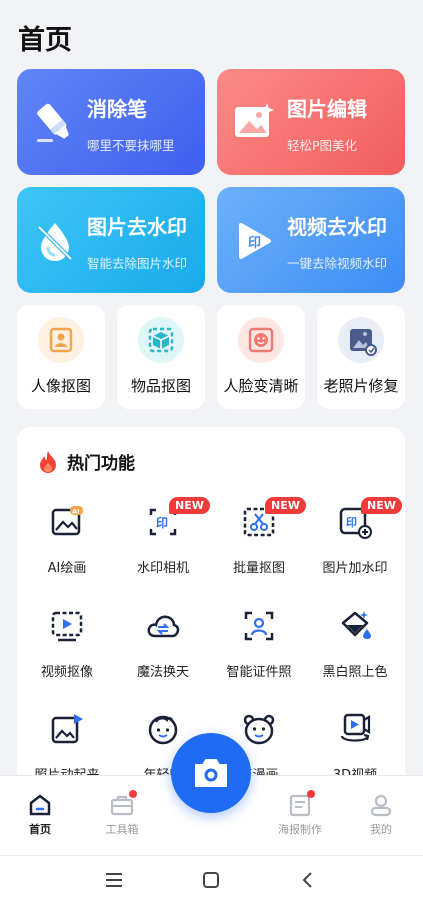  I want to click on tab-label: 海报制作, so click(300, 829).